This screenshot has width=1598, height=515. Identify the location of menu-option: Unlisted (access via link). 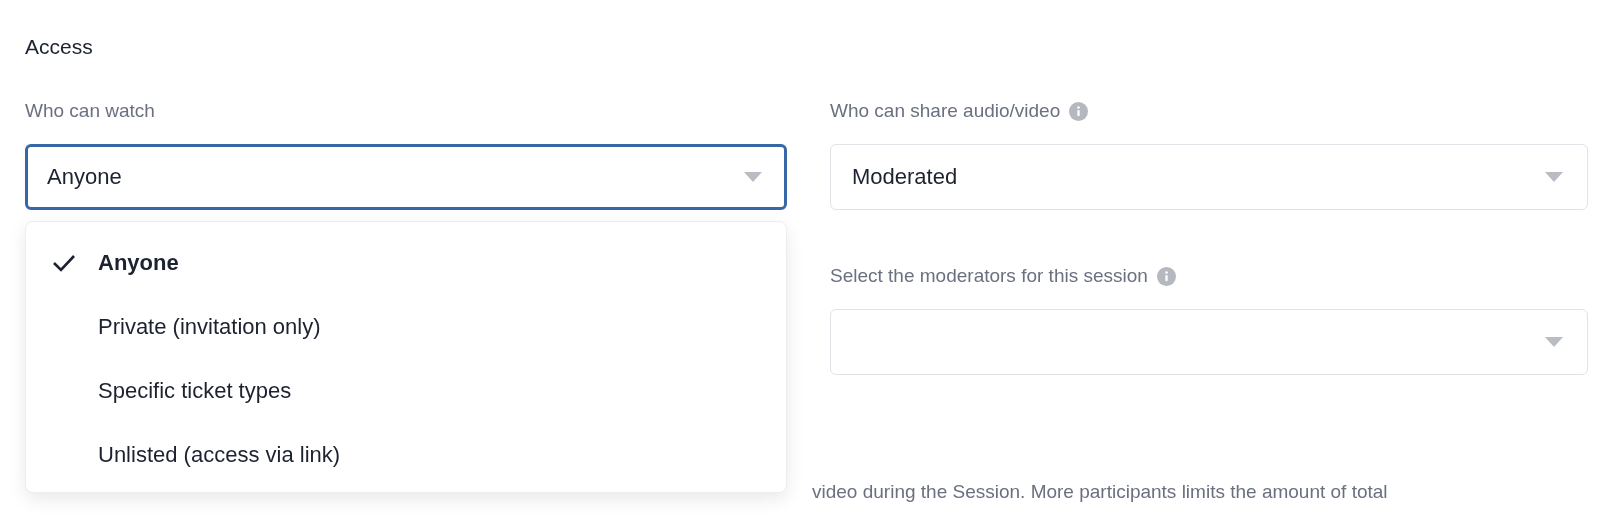
(406, 455).